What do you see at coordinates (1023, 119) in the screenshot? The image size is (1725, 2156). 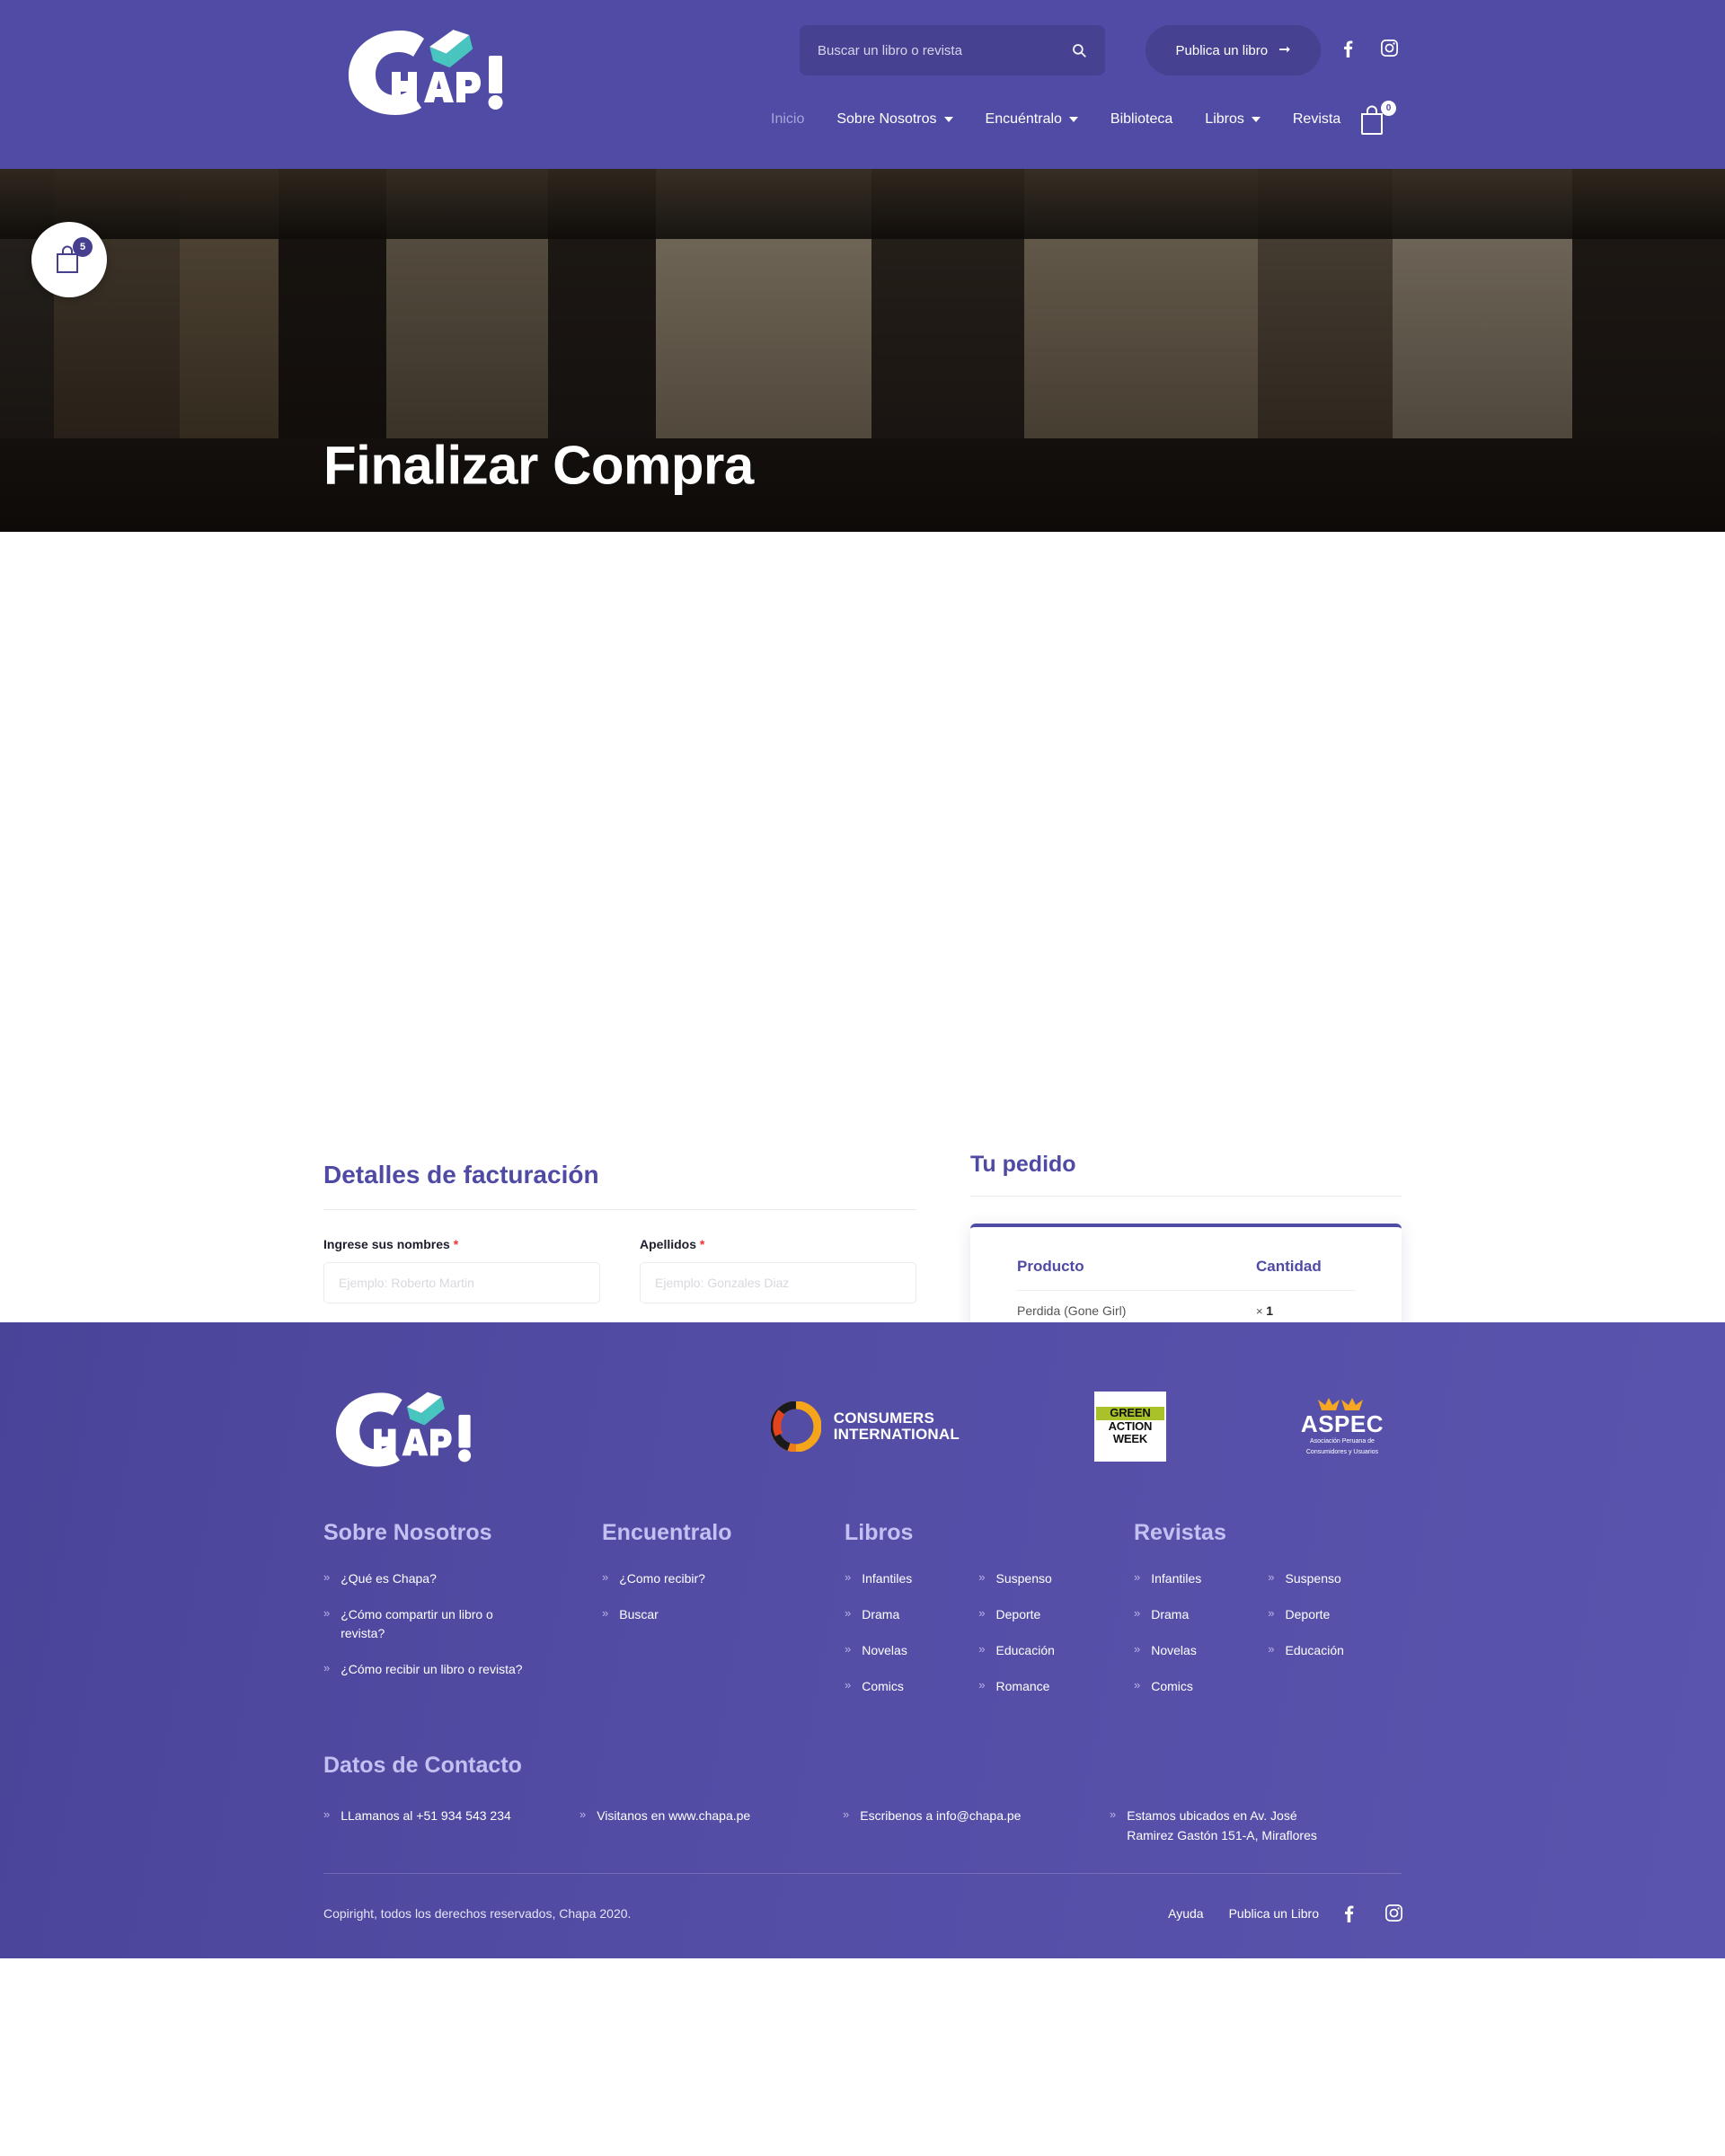 I see `nav-label-encuentralo: Encuéntralo` at bounding box center [1023, 119].